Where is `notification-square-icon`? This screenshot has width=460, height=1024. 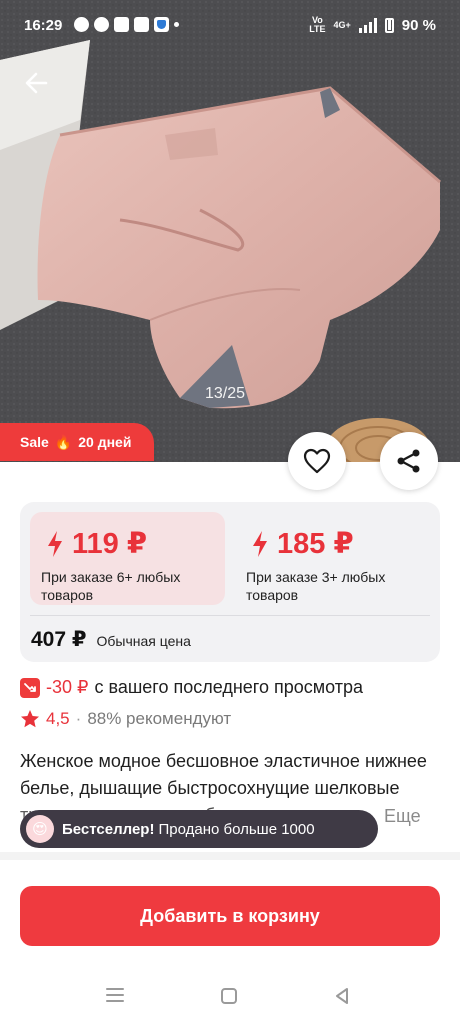
notification-square-icon is located at coordinates (121, 24).